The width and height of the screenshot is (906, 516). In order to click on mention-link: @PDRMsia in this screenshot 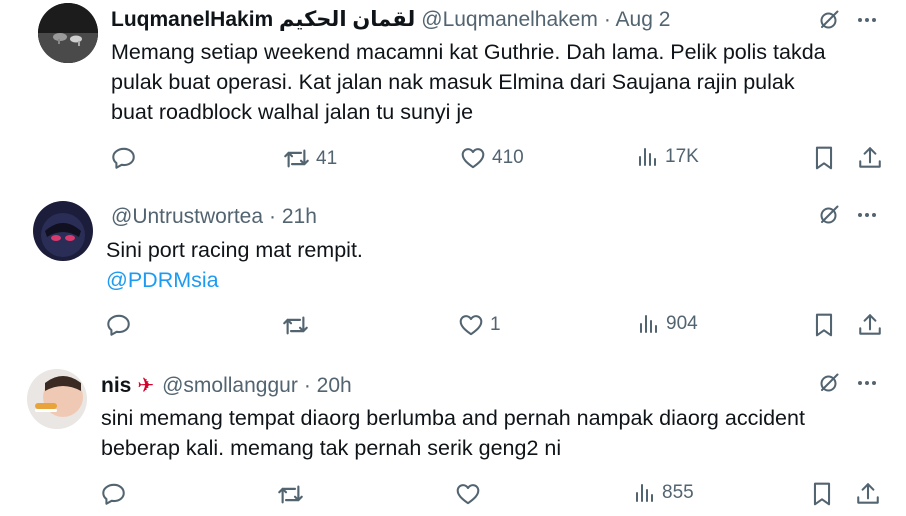, I will do `click(234, 280)`.